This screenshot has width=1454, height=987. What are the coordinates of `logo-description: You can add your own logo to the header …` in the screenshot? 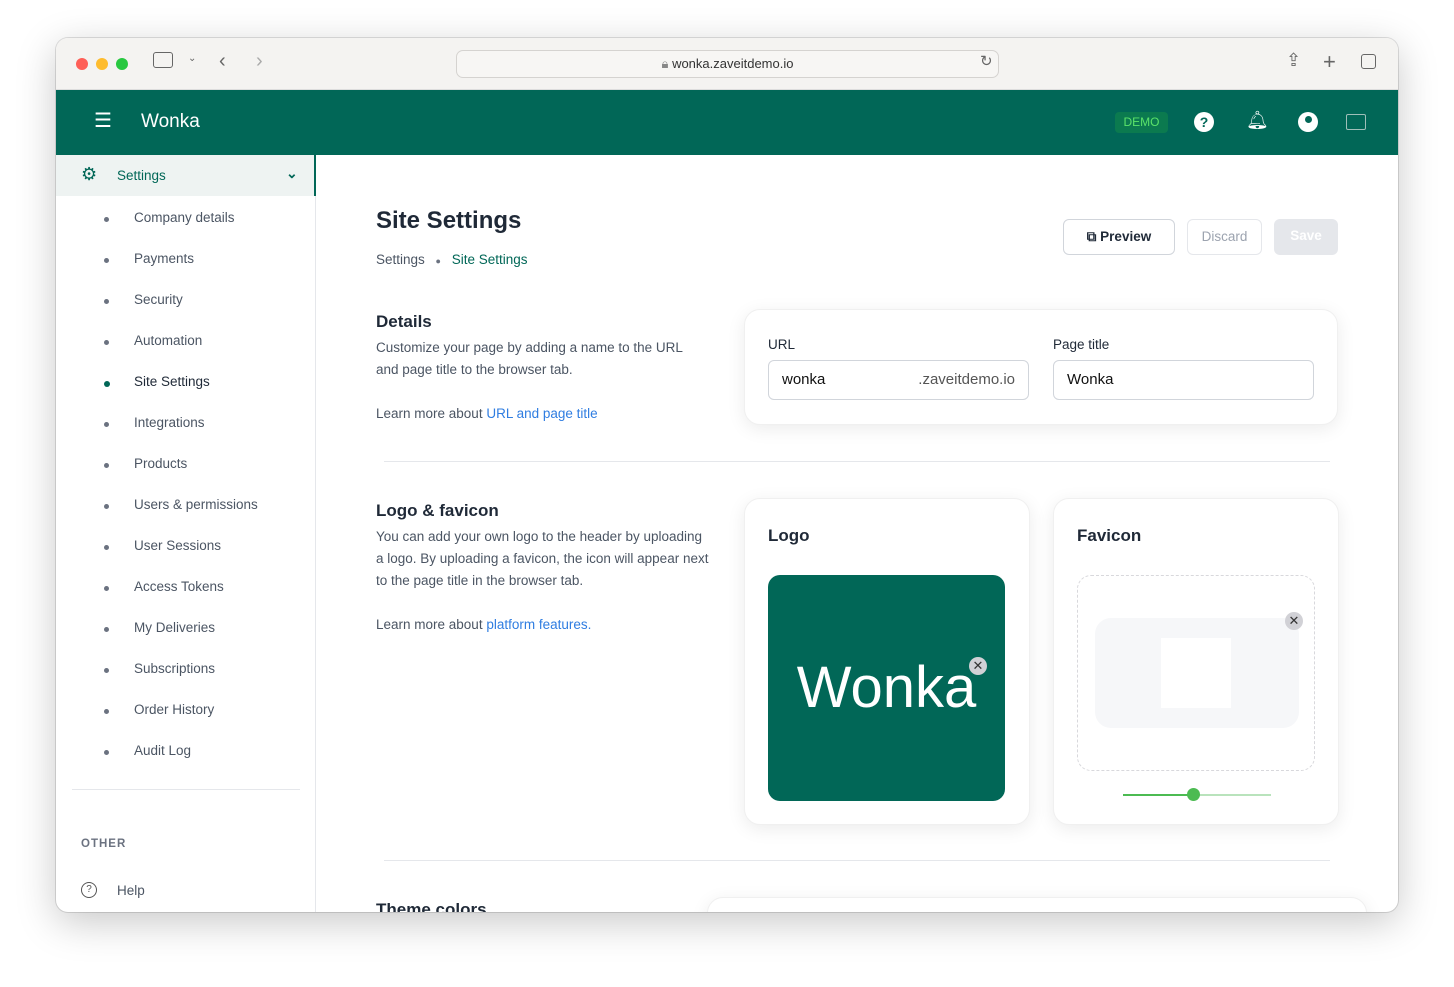 It's located at (542, 558).